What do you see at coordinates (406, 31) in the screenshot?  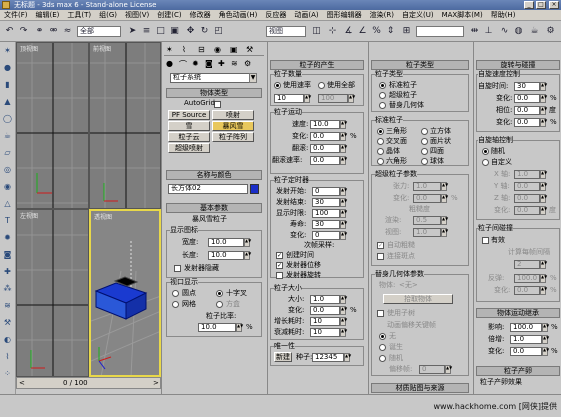 I see `named-selection-icon: ⊞` at bounding box center [406, 31].